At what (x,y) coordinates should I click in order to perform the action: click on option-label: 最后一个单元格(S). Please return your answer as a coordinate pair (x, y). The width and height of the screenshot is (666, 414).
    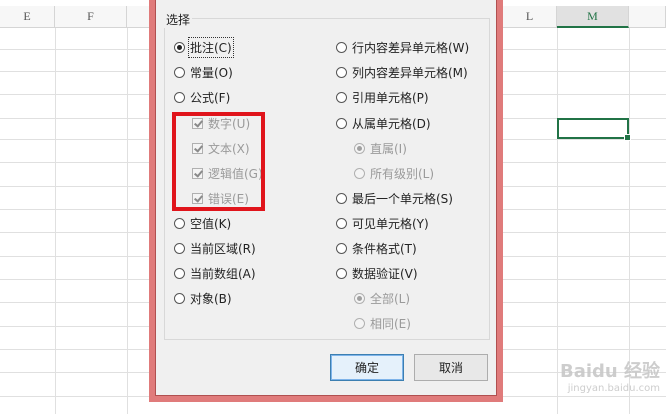
    Looking at the image, I should click on (402, 198).